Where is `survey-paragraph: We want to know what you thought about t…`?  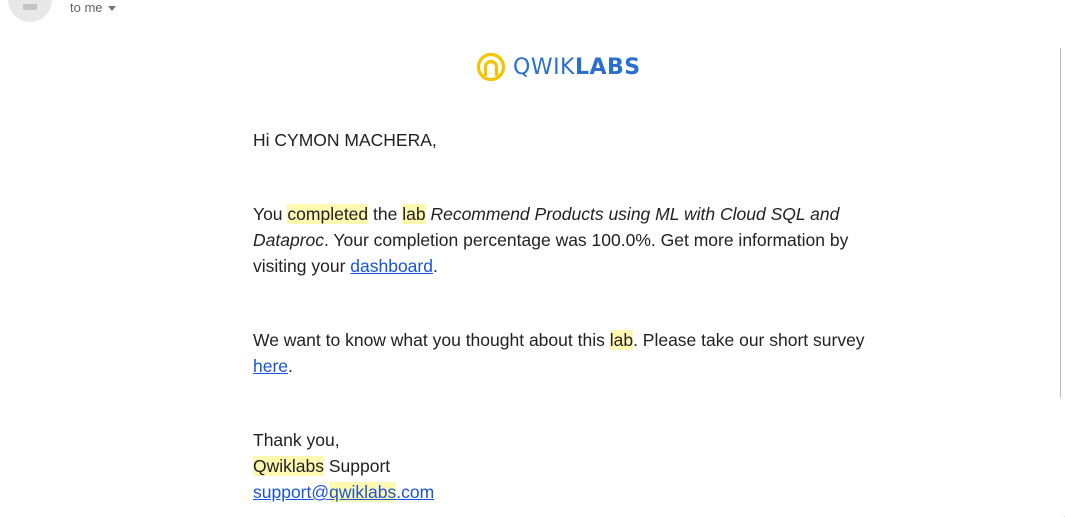 survey-paragraph: We want to know what you thought about t… is located at coordinates (563, 353).